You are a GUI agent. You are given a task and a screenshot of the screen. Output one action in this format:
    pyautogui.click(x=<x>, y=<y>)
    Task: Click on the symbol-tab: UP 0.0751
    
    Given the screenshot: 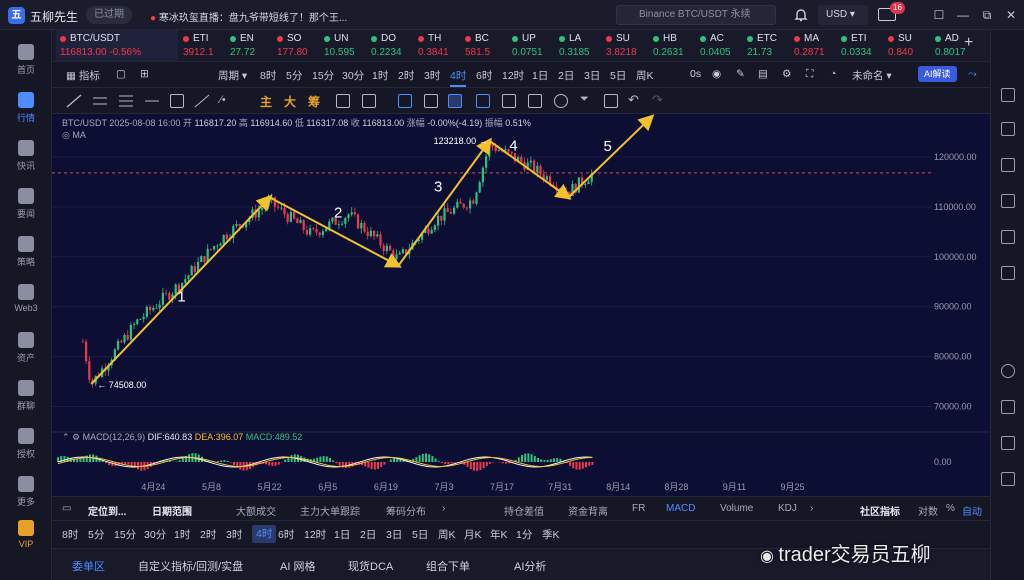 What is the action you would take?
    pyautogui.click(x=531, y=45)
    